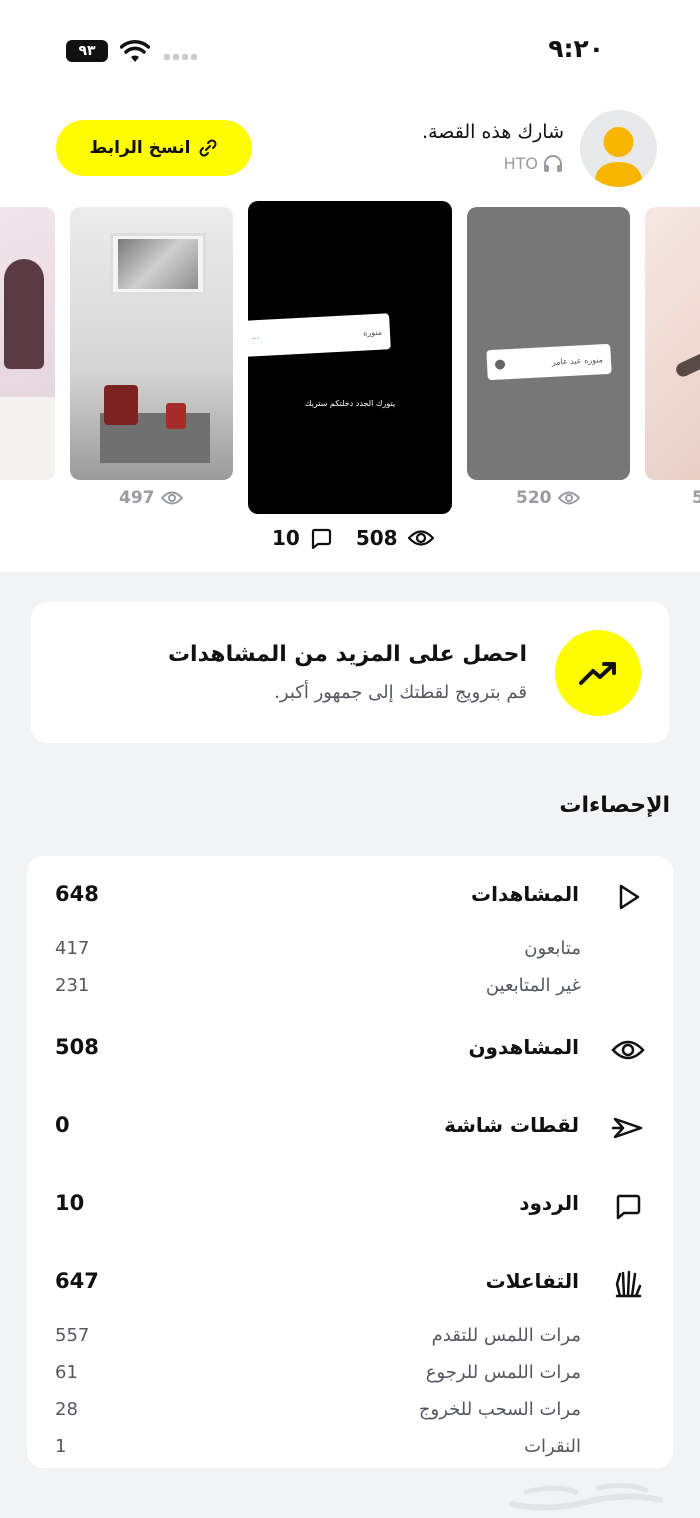 The width and height of the screenshot is (700, 1518). I want to click on replies-label: الردود, so click(549, 1203).